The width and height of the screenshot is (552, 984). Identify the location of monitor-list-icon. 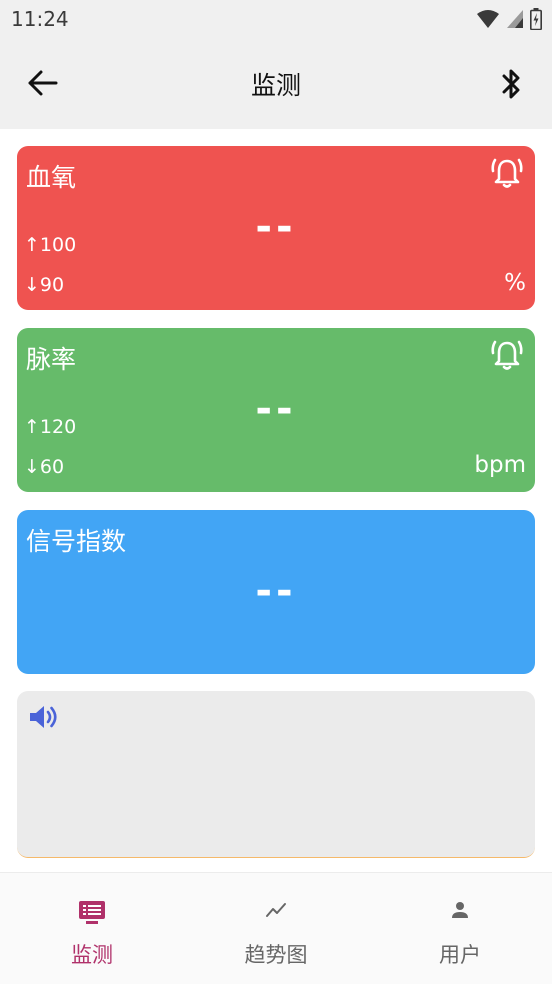
(92, 912).